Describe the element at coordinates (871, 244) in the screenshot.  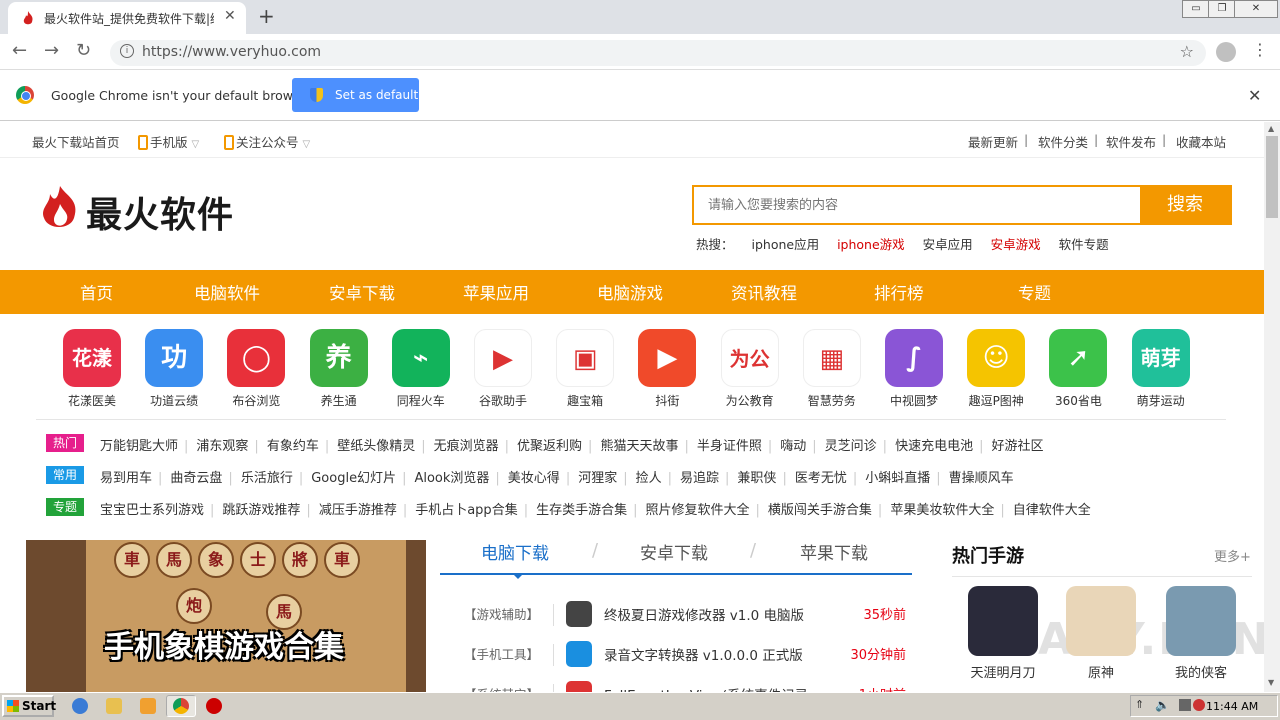
I see `hot-search-link: iphone游戏` at that location.